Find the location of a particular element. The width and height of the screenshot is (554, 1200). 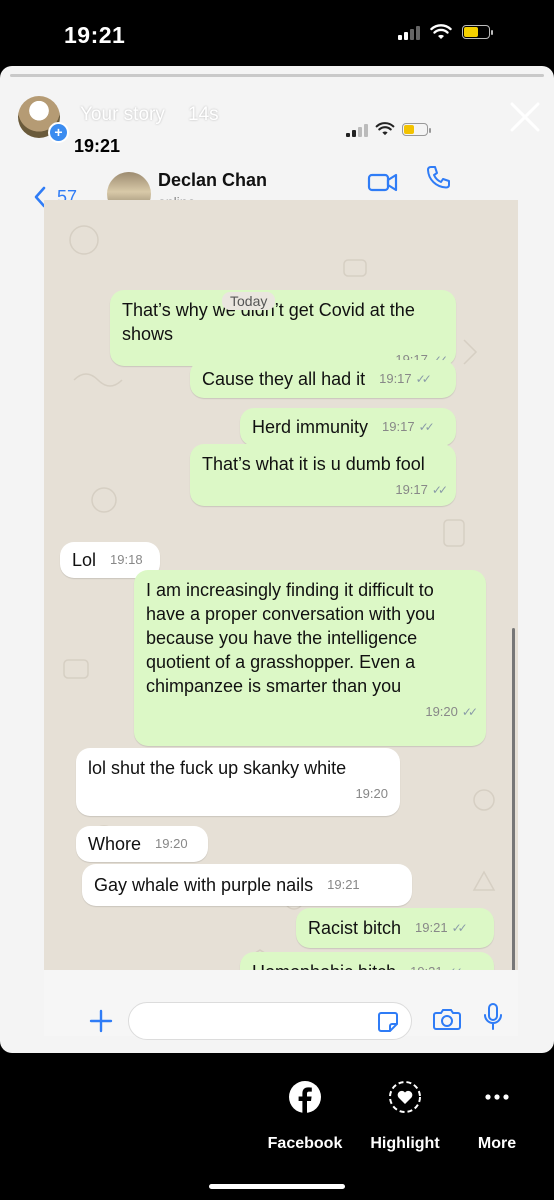

outgoing-message: Homophobic bitch 19:21✓✓ is located at coordinates (367, 961).